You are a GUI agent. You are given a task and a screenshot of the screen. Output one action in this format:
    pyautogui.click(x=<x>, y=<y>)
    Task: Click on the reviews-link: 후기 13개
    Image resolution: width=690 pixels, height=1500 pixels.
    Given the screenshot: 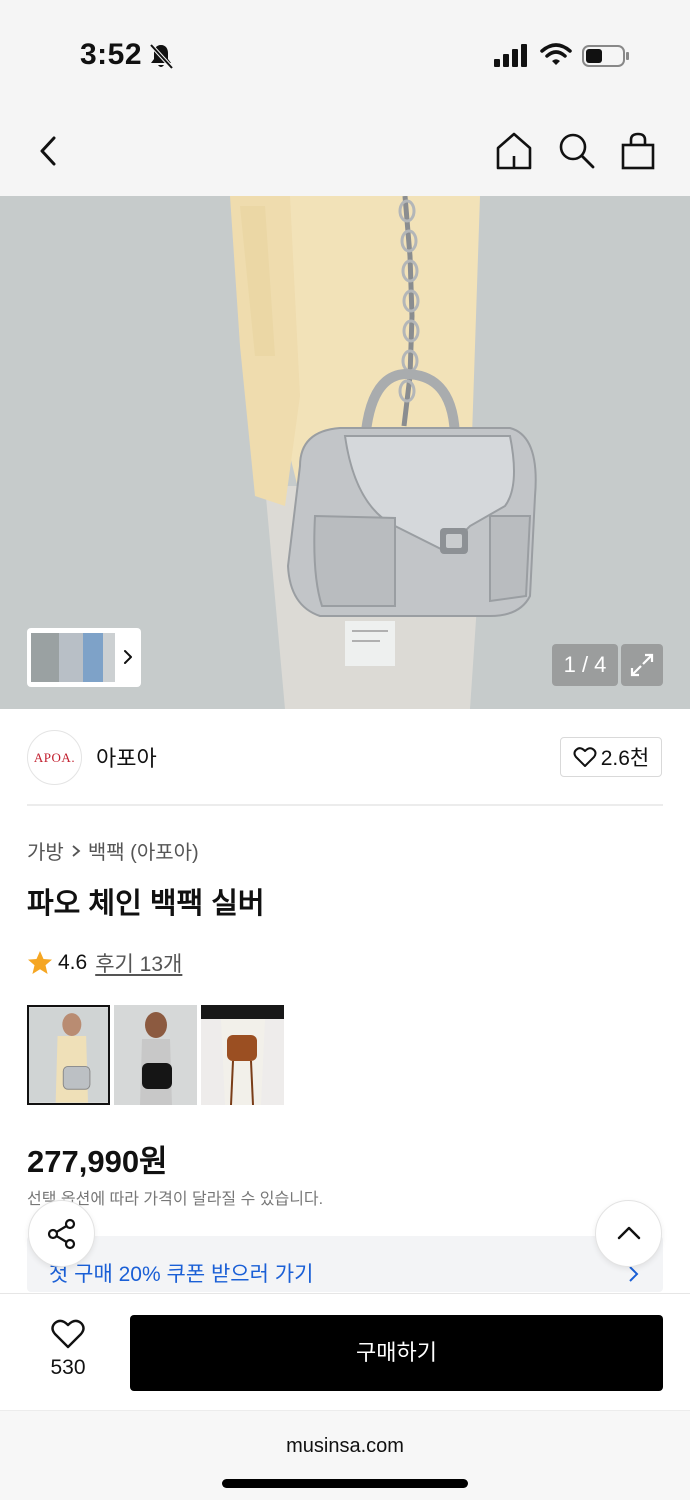 What is the action you would take?
    pyautogui.click(x=138, y=963)
    